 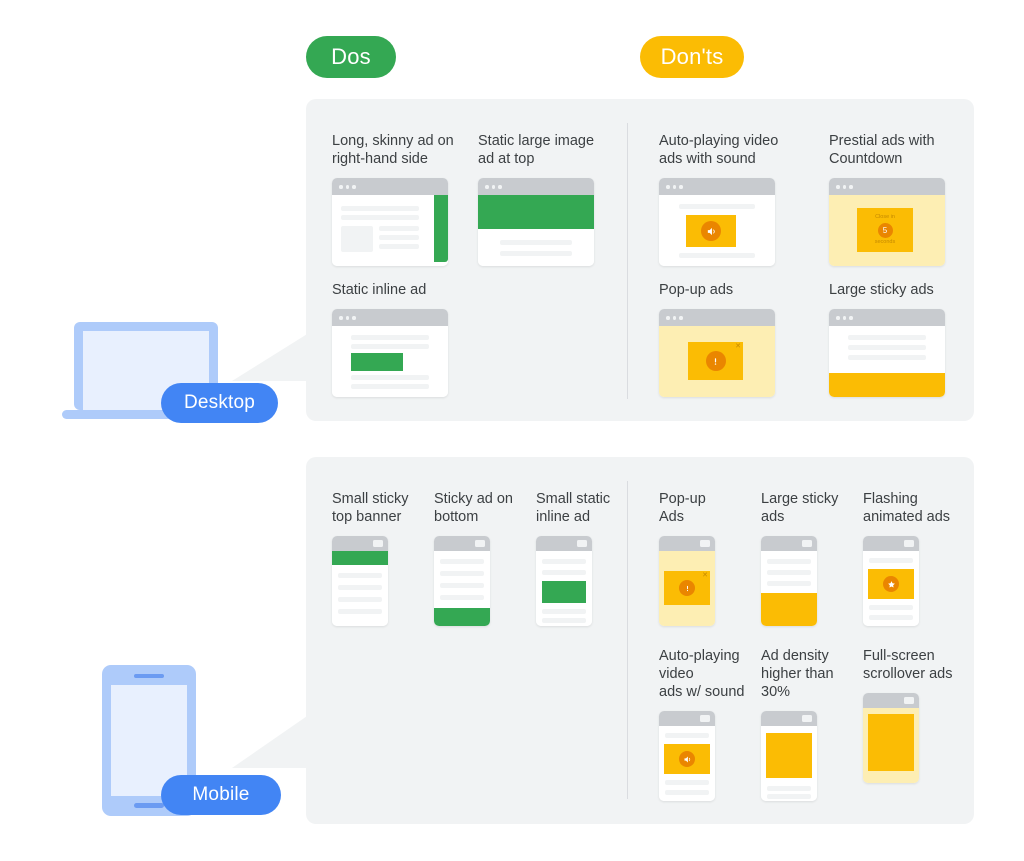 I want to click on mock-browser-video-sound, so click(x=717, y=222).